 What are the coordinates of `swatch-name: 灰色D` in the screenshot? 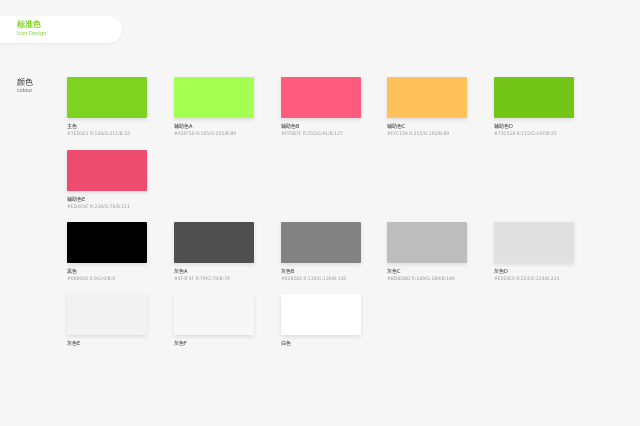 It's located at (501, 272).